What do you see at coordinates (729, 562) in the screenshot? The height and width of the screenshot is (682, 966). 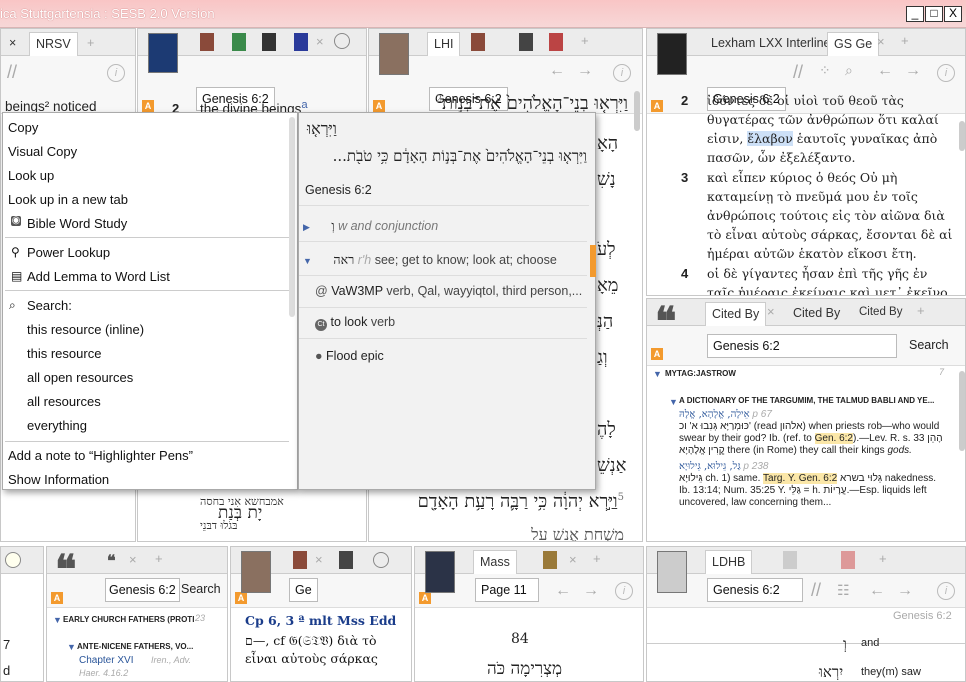 I see `tab-ldhb: LDHB` at bounding box center [729, 562].